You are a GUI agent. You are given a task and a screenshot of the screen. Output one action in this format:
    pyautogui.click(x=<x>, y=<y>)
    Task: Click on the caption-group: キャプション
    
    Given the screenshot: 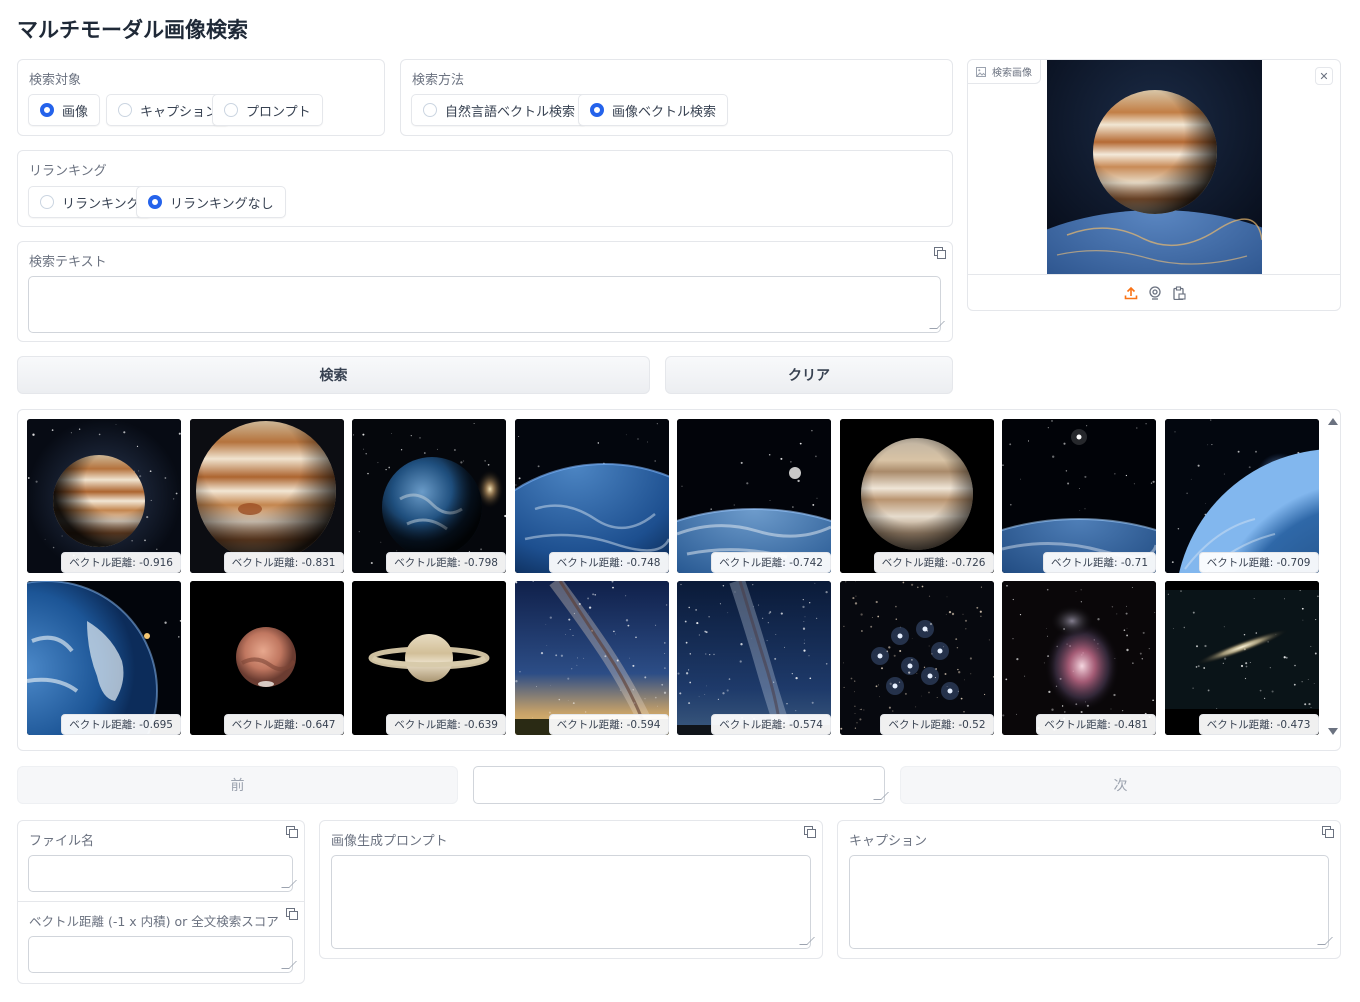 What is the action you would take?
    pyautogui.click(x=1089, y=889)
    